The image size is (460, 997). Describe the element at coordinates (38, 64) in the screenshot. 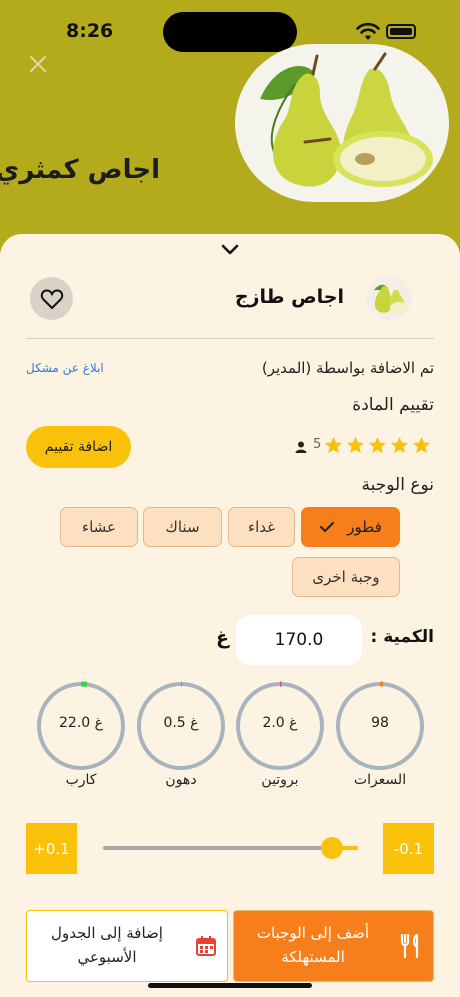

I see `close-icon` at that location.